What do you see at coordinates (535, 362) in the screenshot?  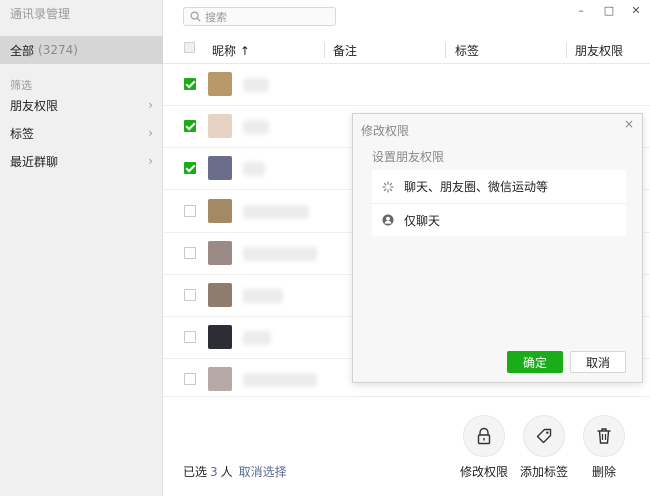 I see `confirm-button: 确定` at bounding box center [535, 362].